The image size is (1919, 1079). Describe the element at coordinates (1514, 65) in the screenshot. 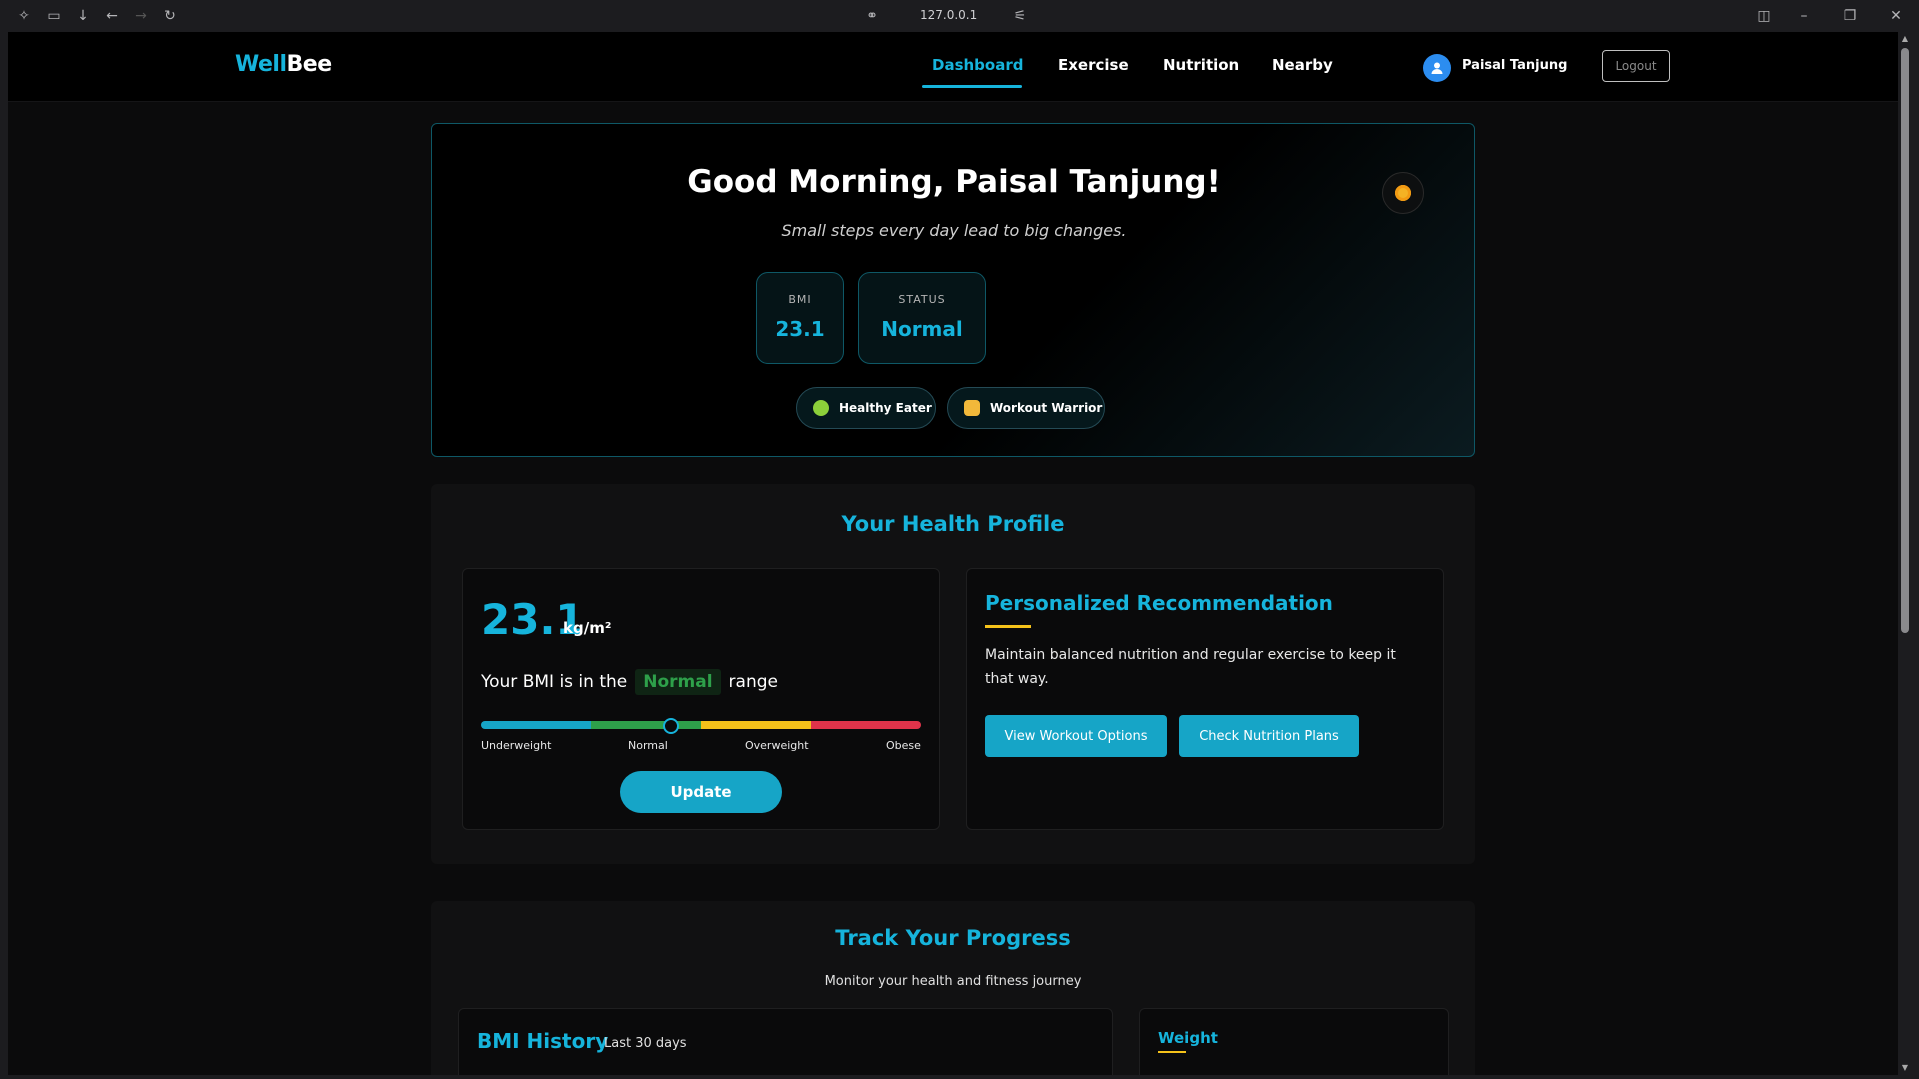

I see `user-name: Paisal Tanjung` at that location.